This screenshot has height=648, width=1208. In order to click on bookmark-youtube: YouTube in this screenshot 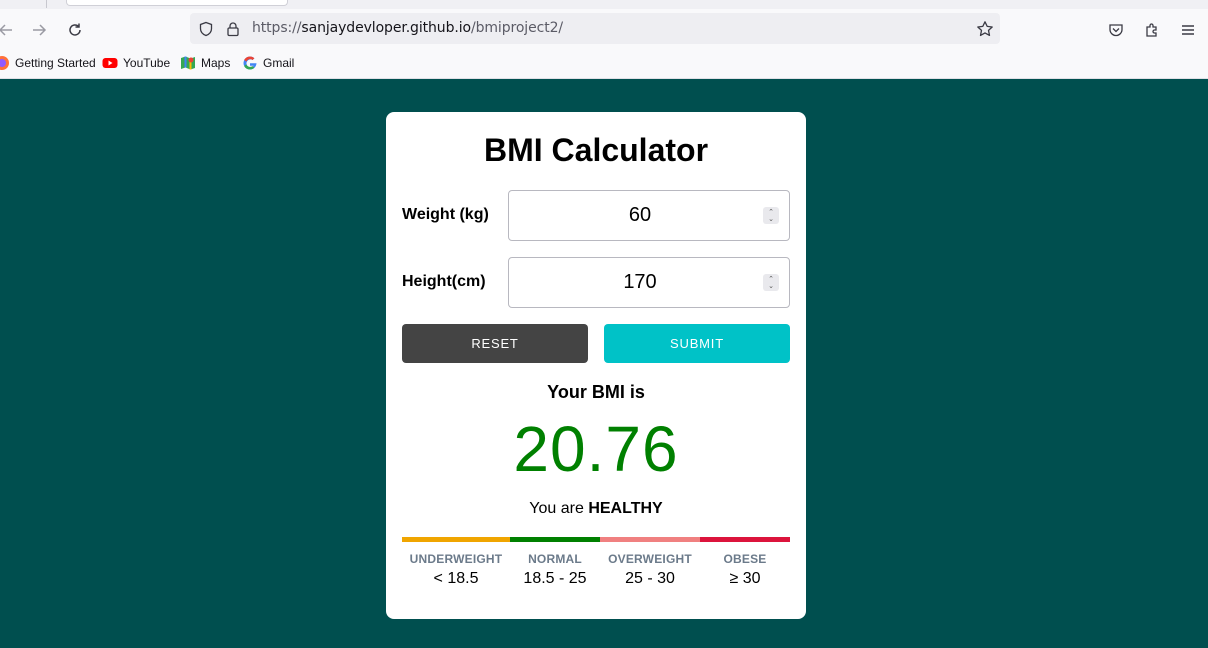, I will do `click(136, 63)`.